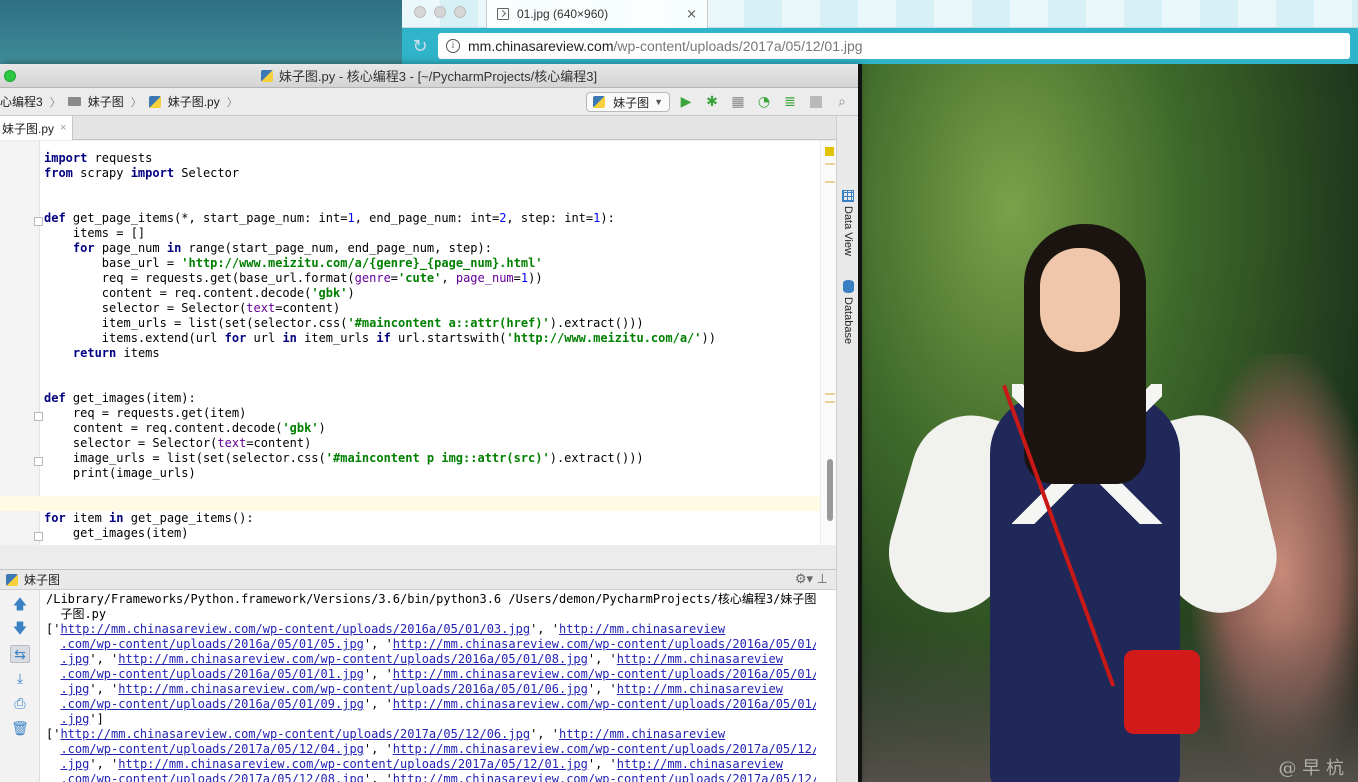 The image size is (1358, 782). What do you see at coordinates (63, 128) in the screenshot?
I see `close-icon: ×` at bounding box center [63, 128].